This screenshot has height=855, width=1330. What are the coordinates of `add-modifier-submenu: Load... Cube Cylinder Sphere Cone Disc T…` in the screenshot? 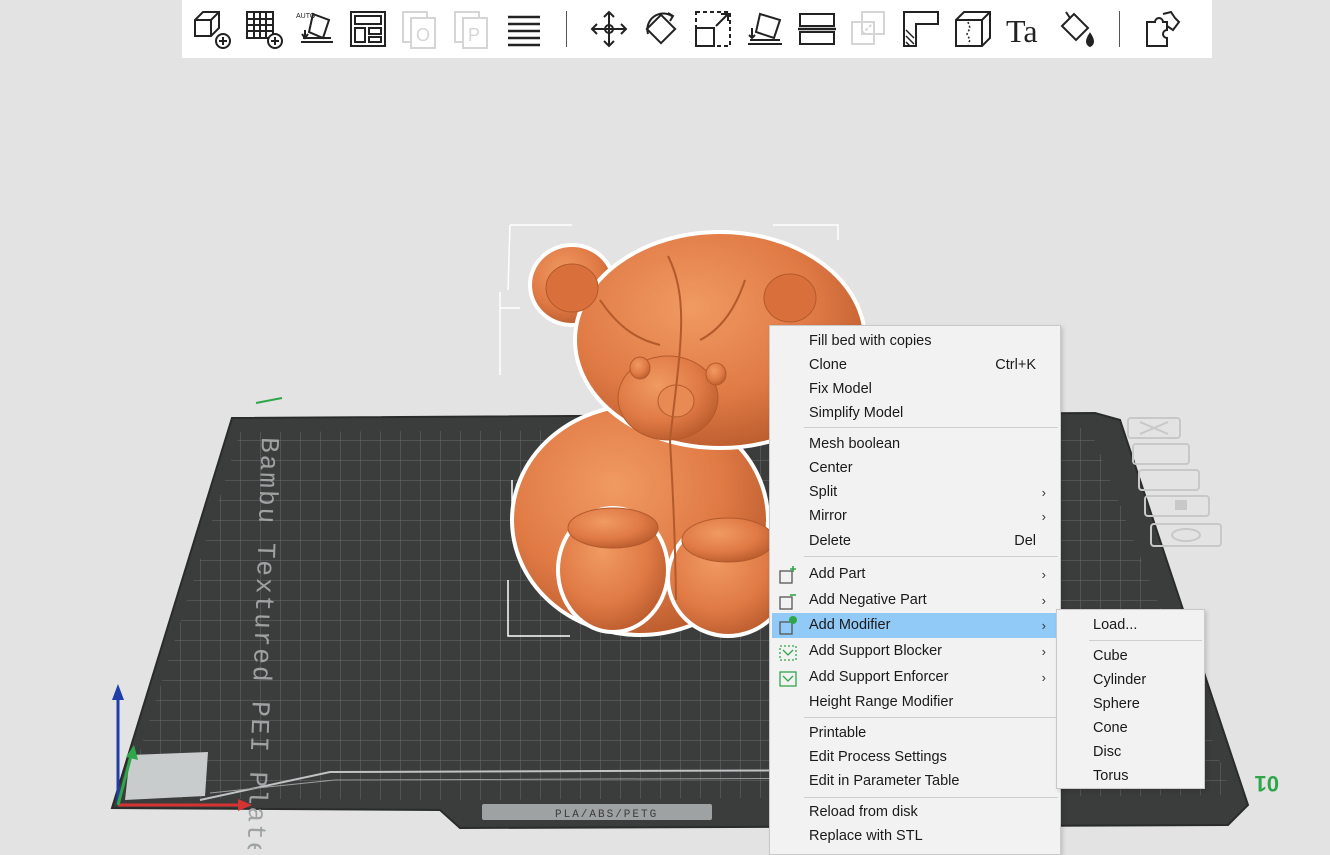 It's located at (1130, 699).